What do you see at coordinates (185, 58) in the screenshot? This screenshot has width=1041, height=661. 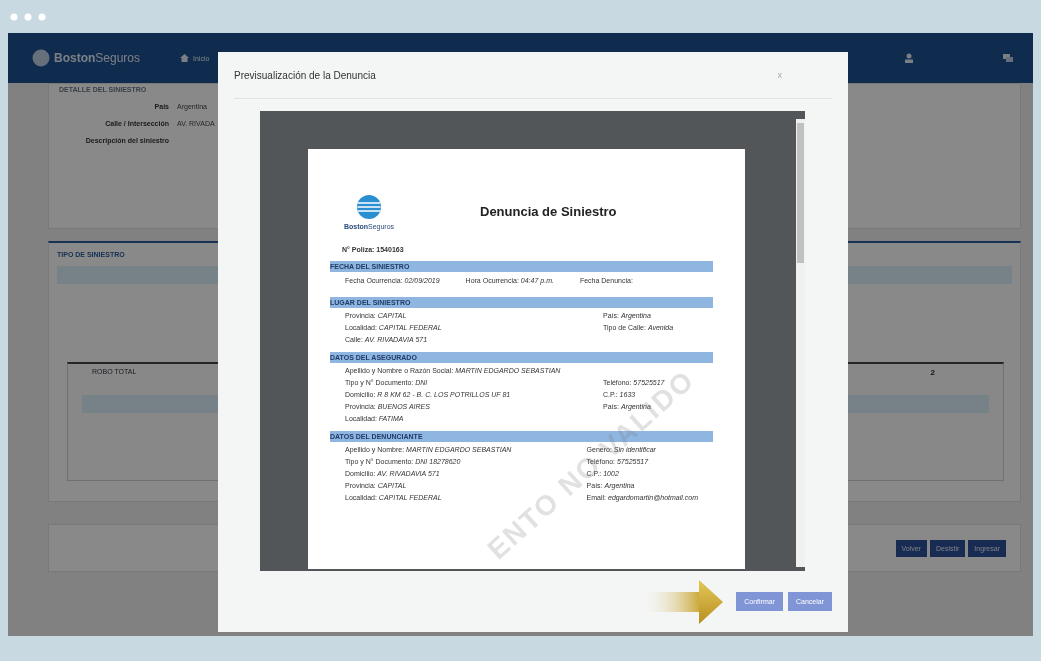 I see `home-icon` at bounding box center [185, 58].